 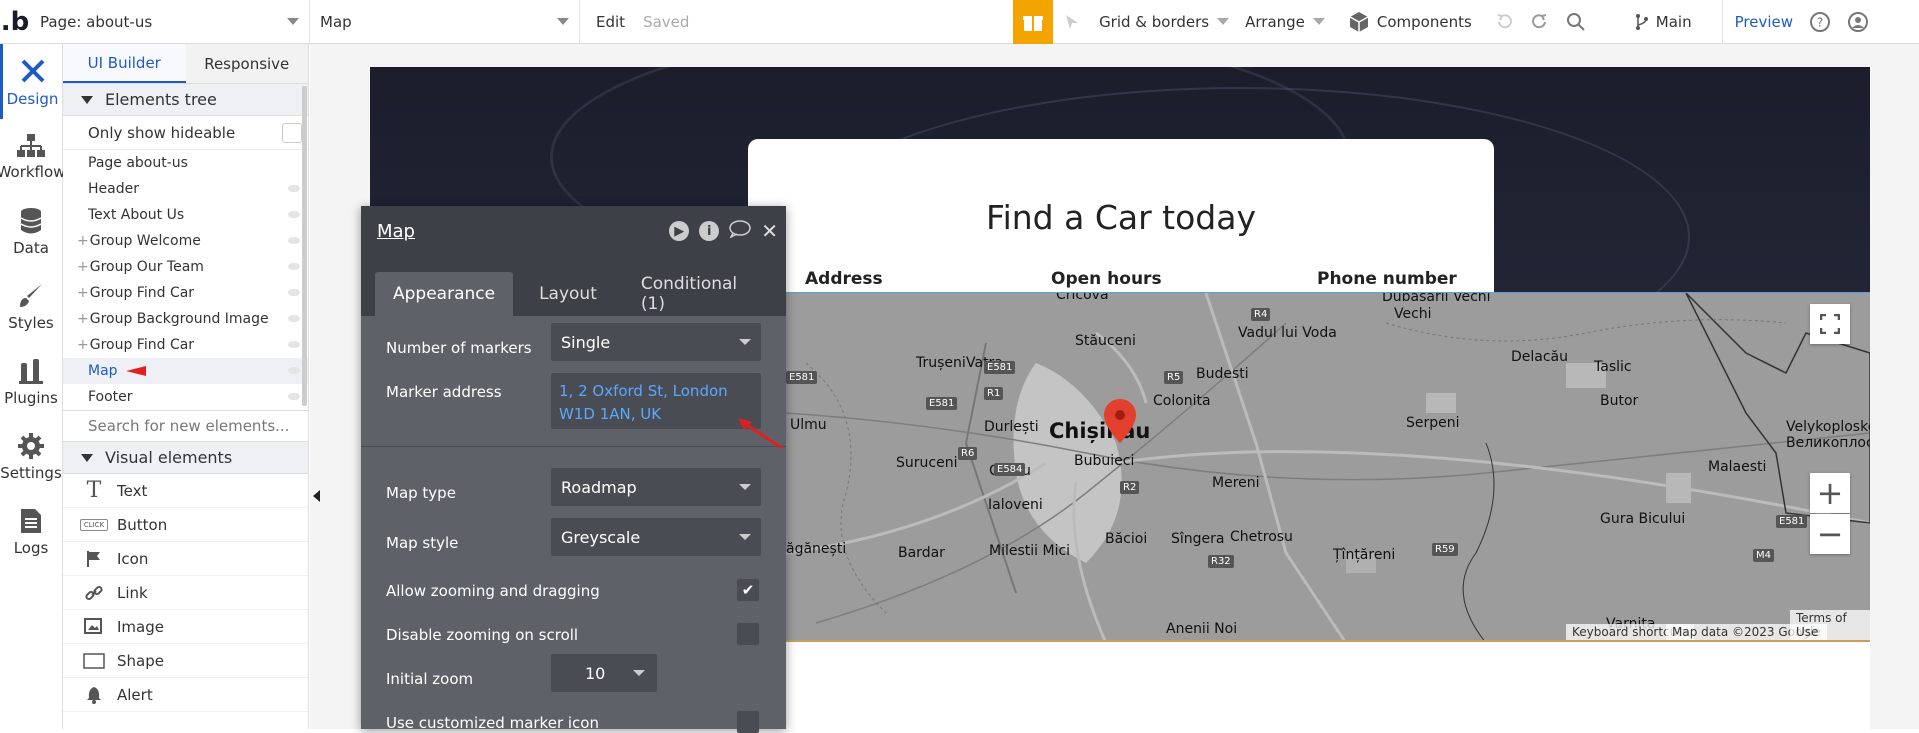 I want to click on tab-conditional: Conditional (1), so click(x=697, y=294).